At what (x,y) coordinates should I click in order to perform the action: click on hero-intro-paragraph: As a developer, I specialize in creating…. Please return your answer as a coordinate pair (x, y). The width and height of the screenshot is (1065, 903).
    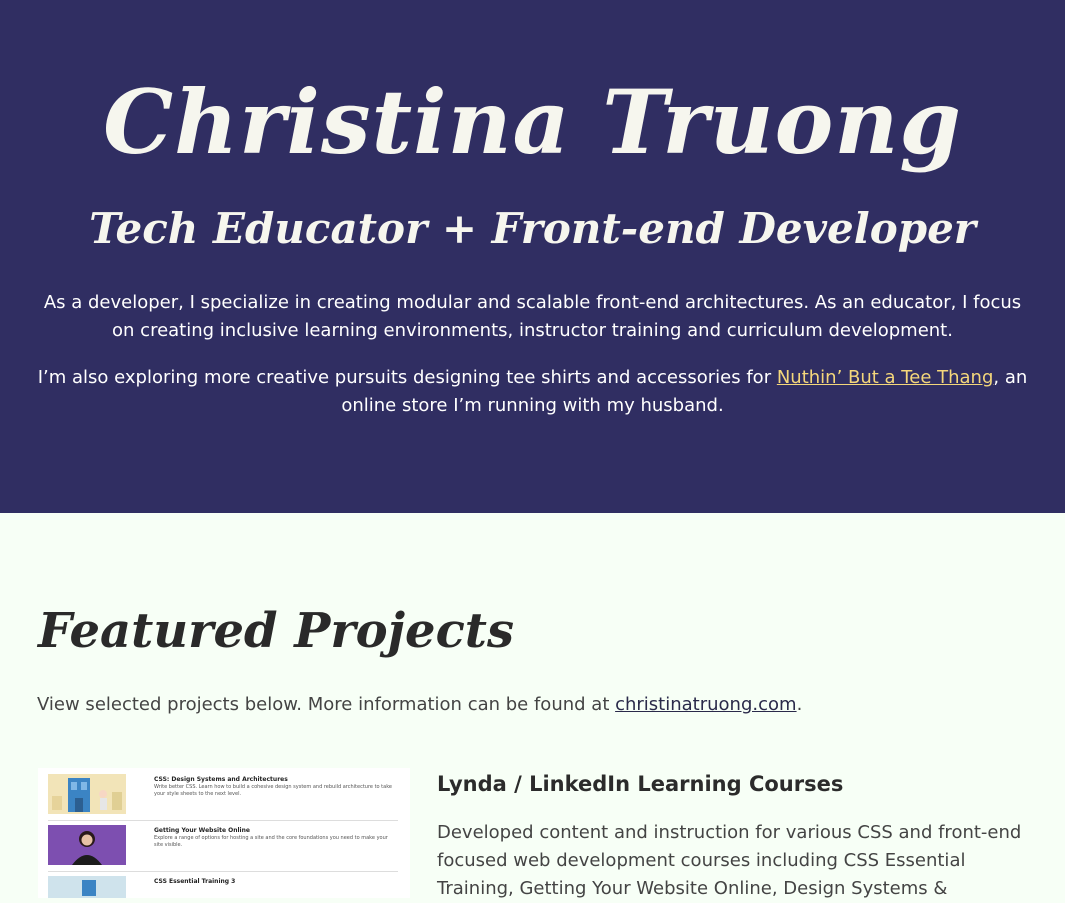
    Looking at the image, I should click on (532, 316).